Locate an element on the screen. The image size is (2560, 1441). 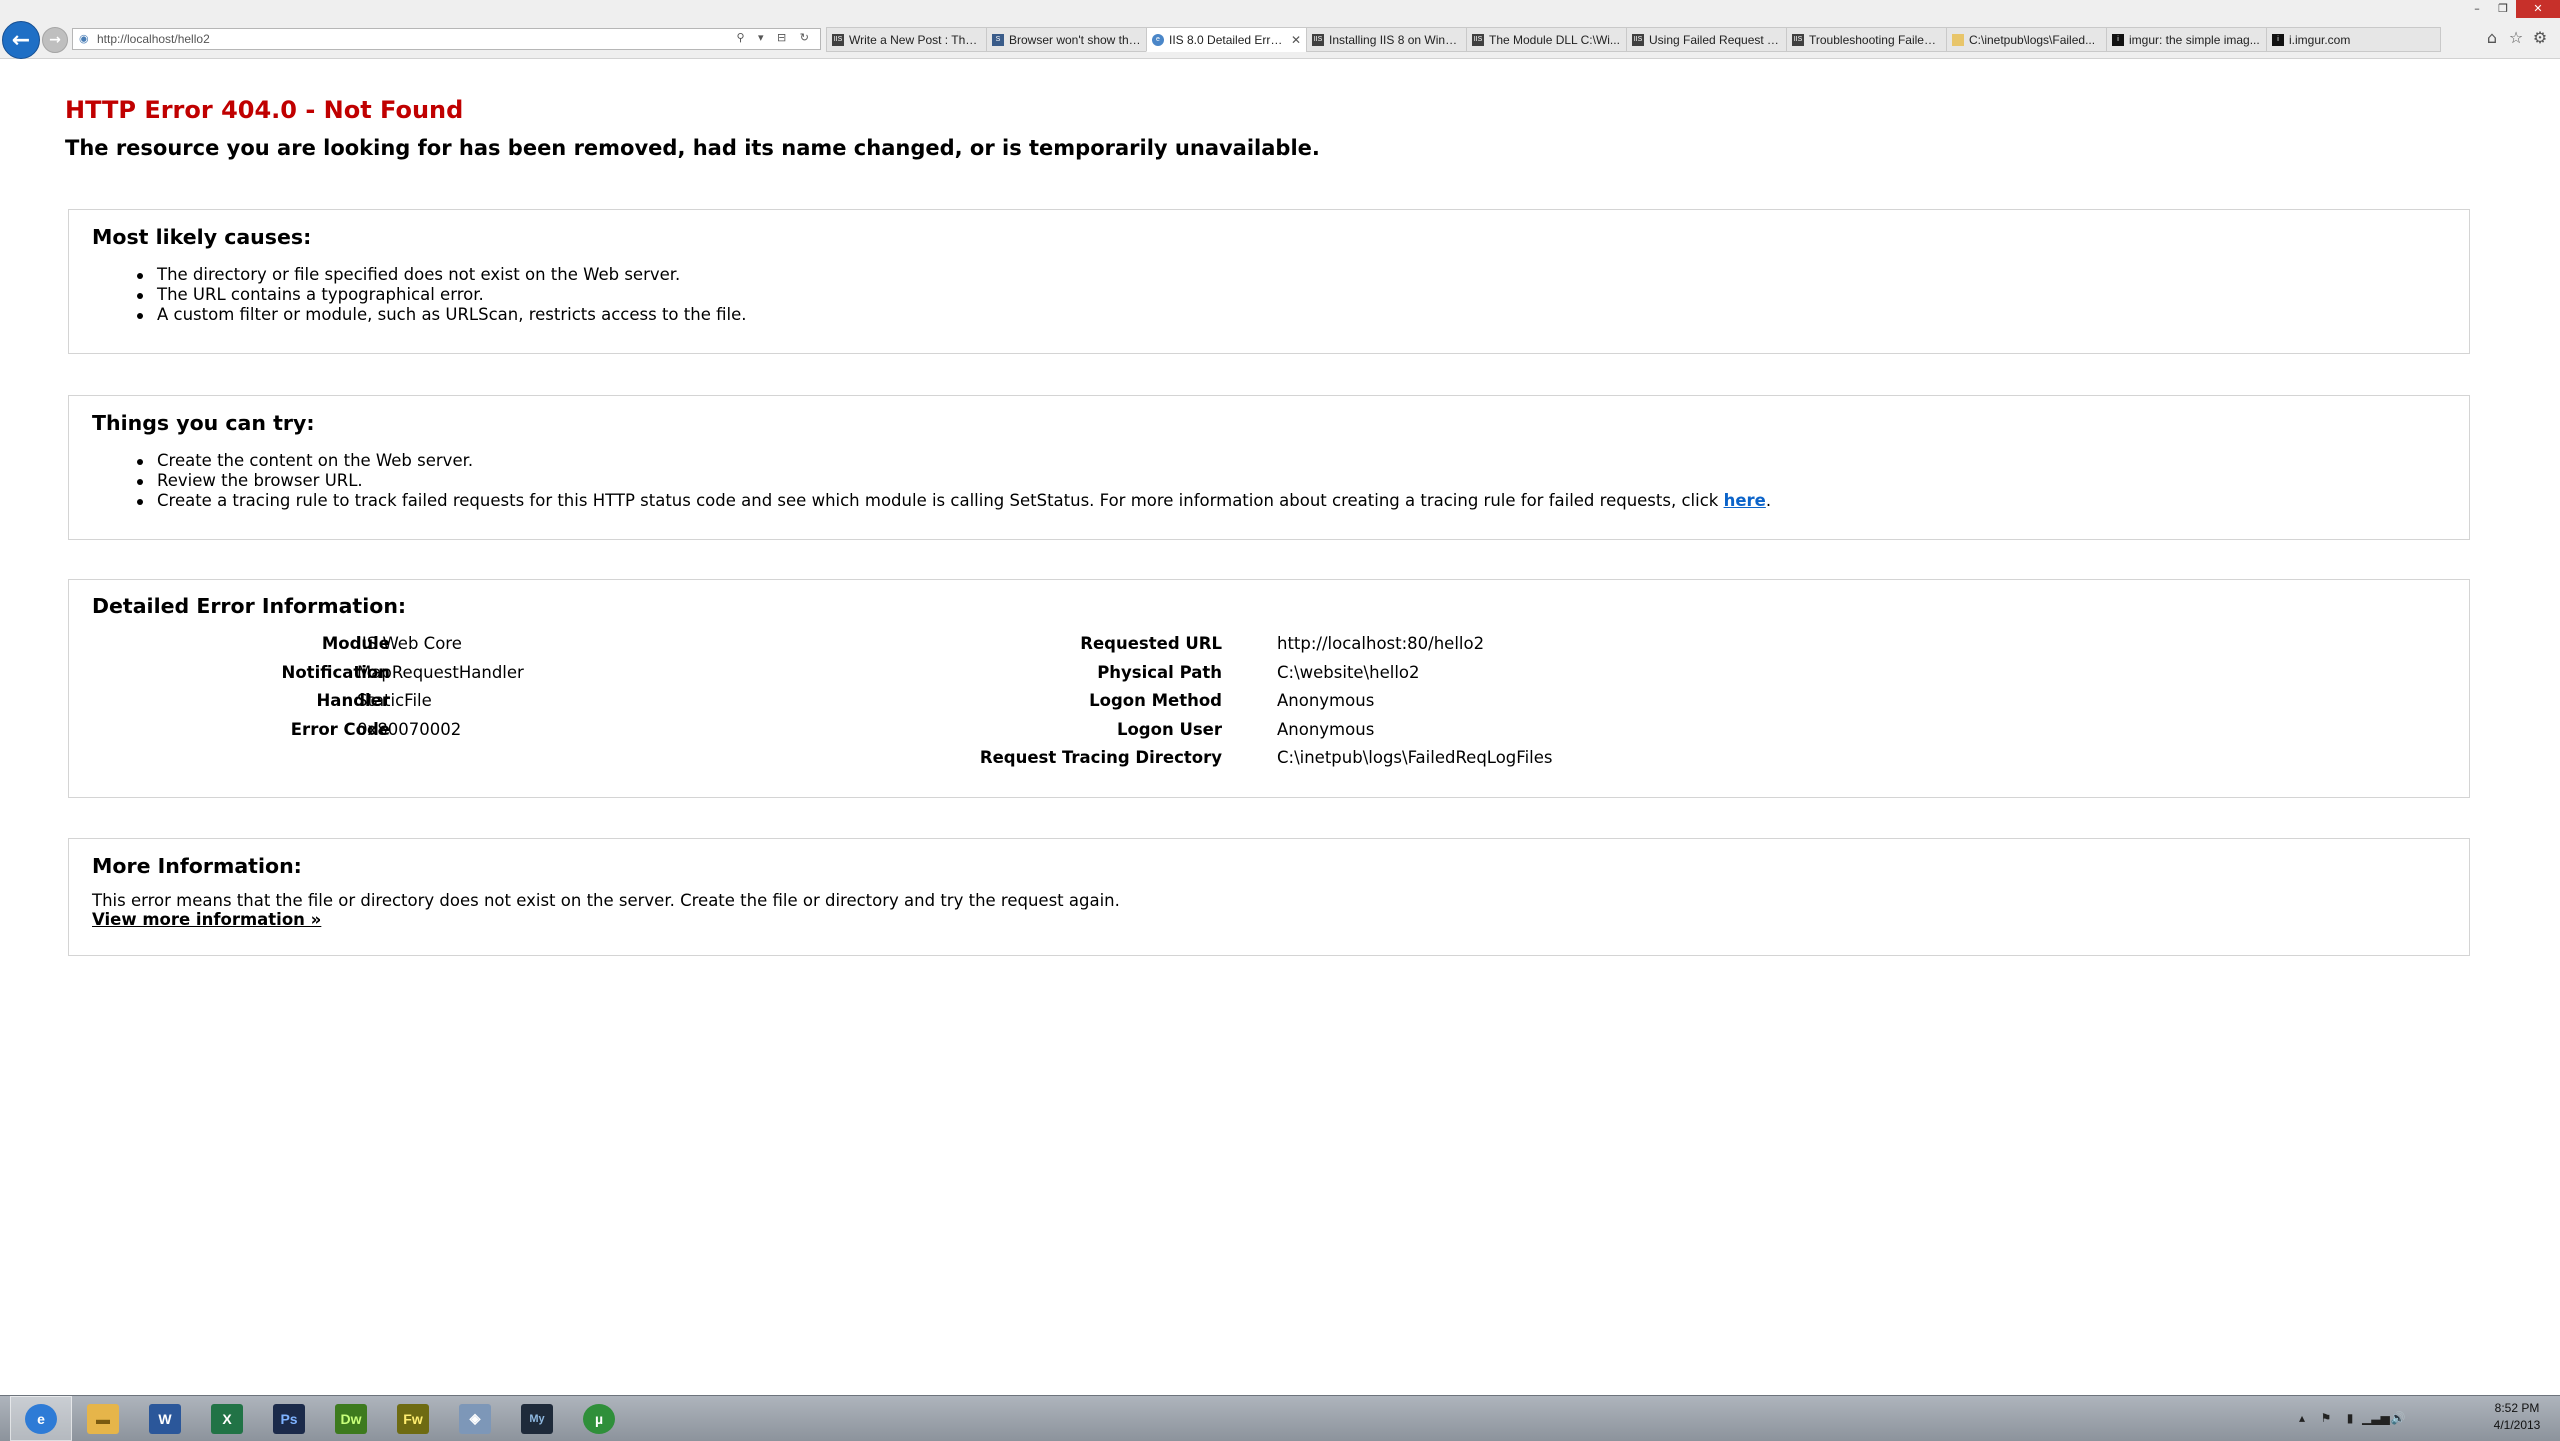
toolbar-icons: ⌂ ☆ ⚙ is located at coordinates (2516, 37).